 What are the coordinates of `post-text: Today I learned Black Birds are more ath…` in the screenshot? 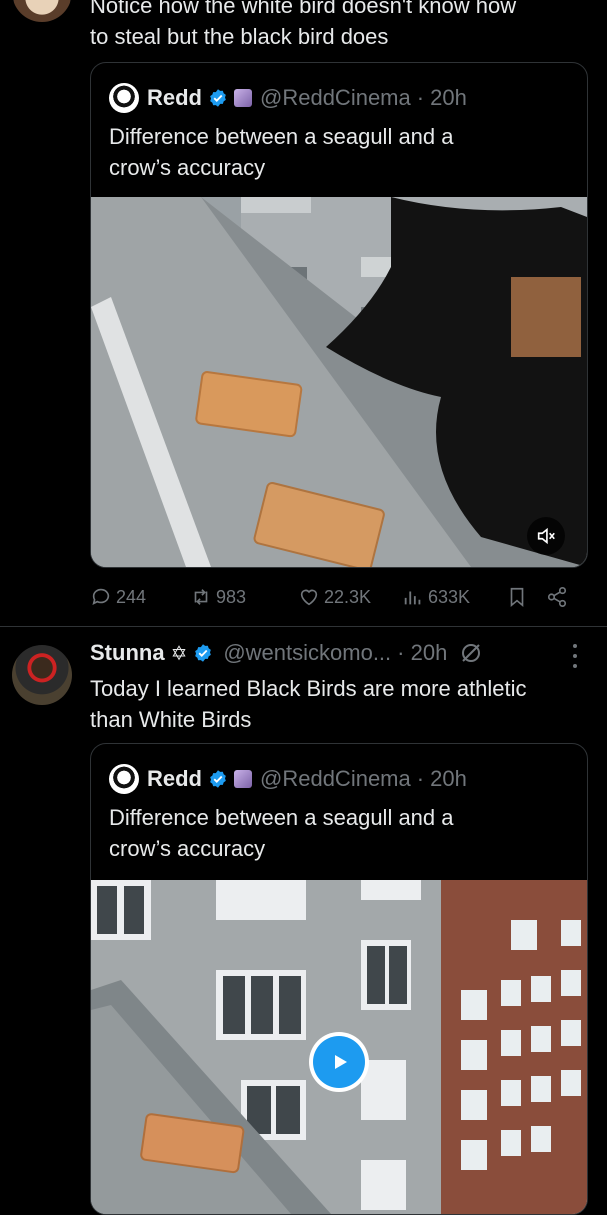 It's located at (345, 704).